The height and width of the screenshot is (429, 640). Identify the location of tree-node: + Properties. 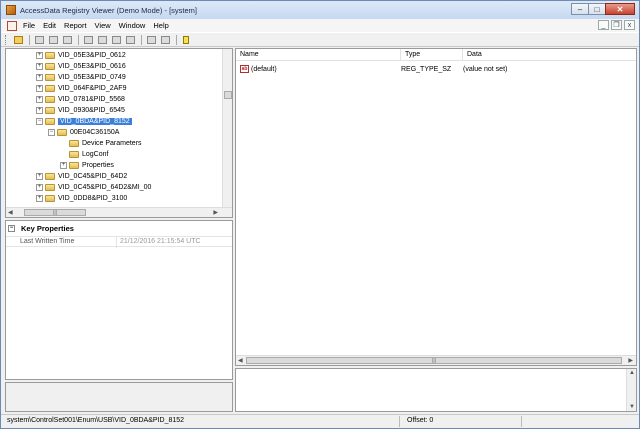
(87, 165).